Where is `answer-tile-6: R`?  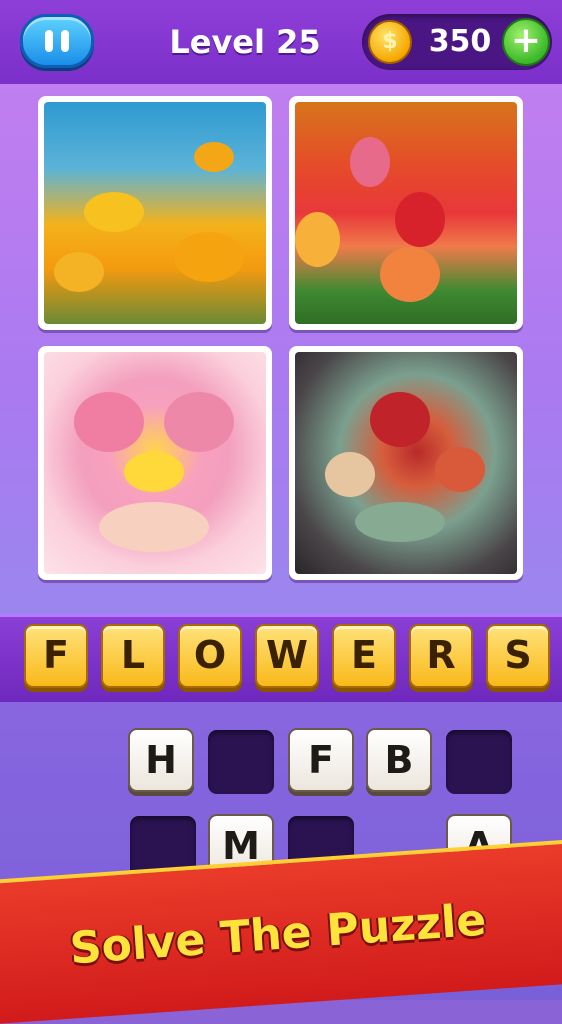 answer-tile-6: R is located at coordinates (441, 656).